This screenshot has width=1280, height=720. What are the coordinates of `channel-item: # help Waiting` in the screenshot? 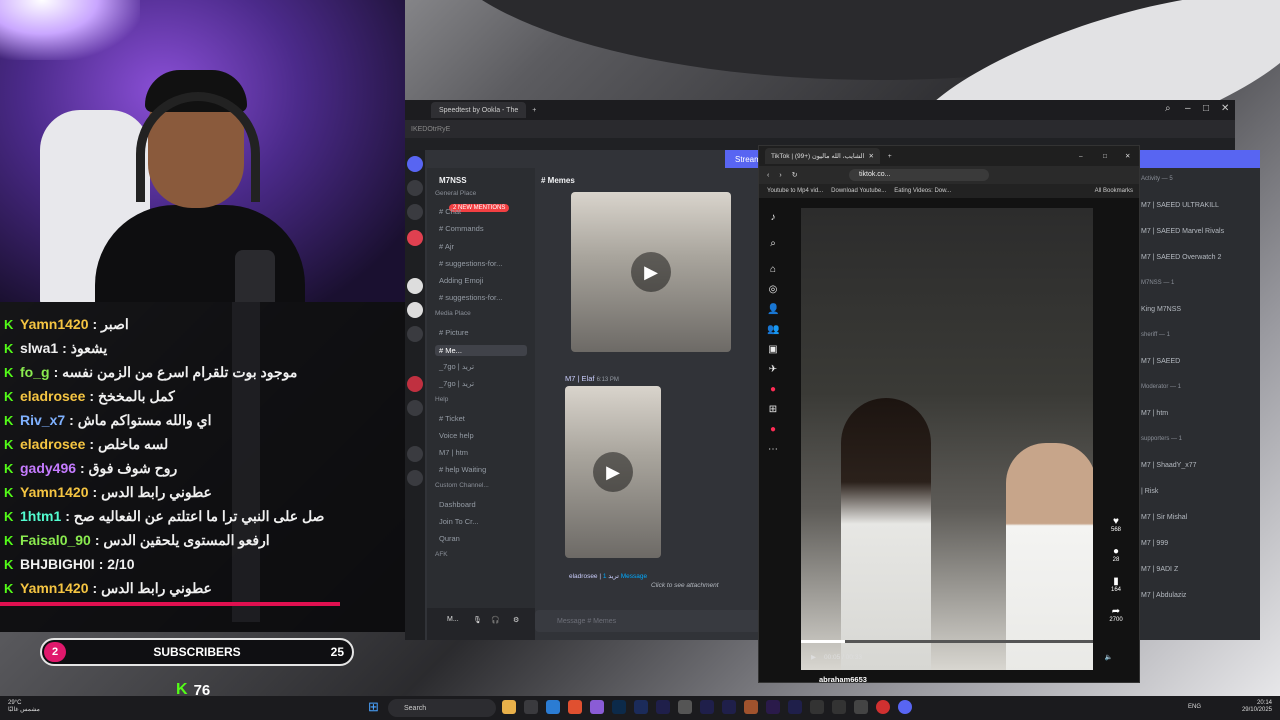 It's located at (462, 469).